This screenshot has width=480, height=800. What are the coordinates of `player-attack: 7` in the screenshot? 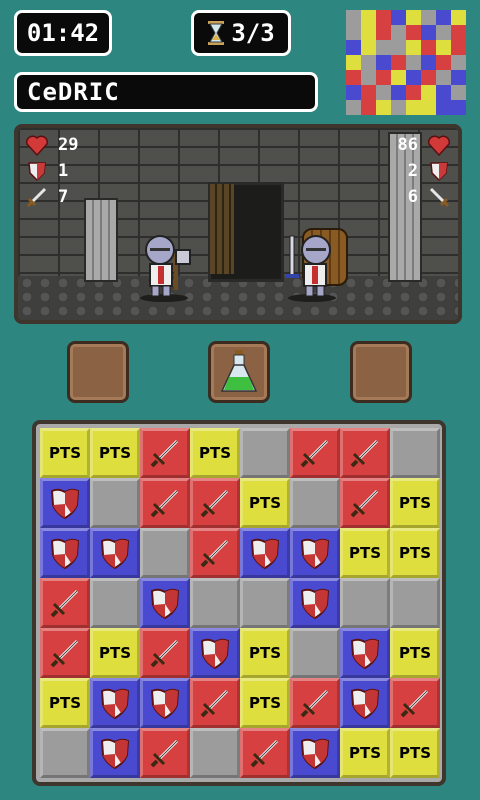 It's located at (46, 197).